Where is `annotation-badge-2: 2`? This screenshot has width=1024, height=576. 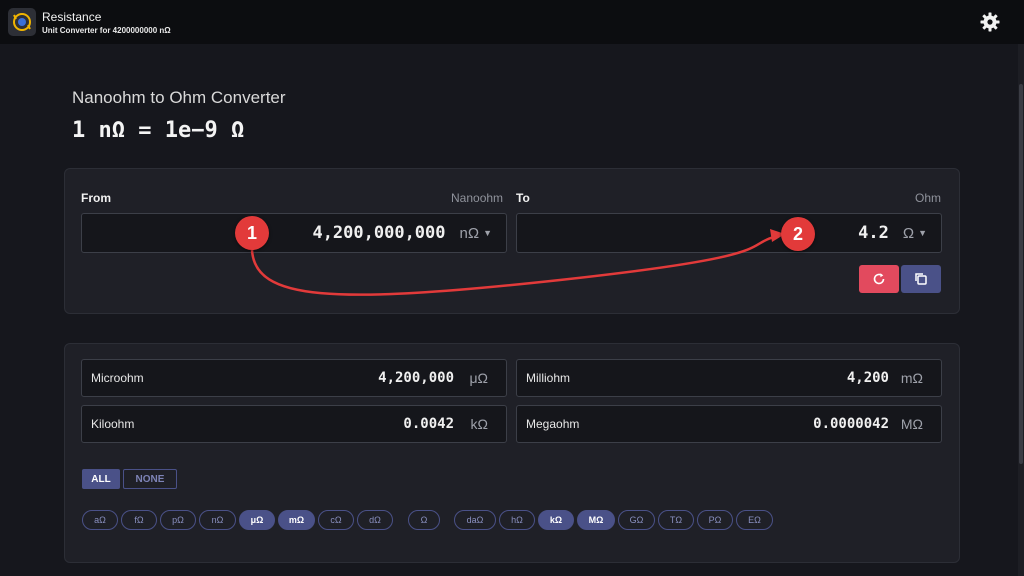
annotation-badge-2: 2 is located at coordinates (798, 234).